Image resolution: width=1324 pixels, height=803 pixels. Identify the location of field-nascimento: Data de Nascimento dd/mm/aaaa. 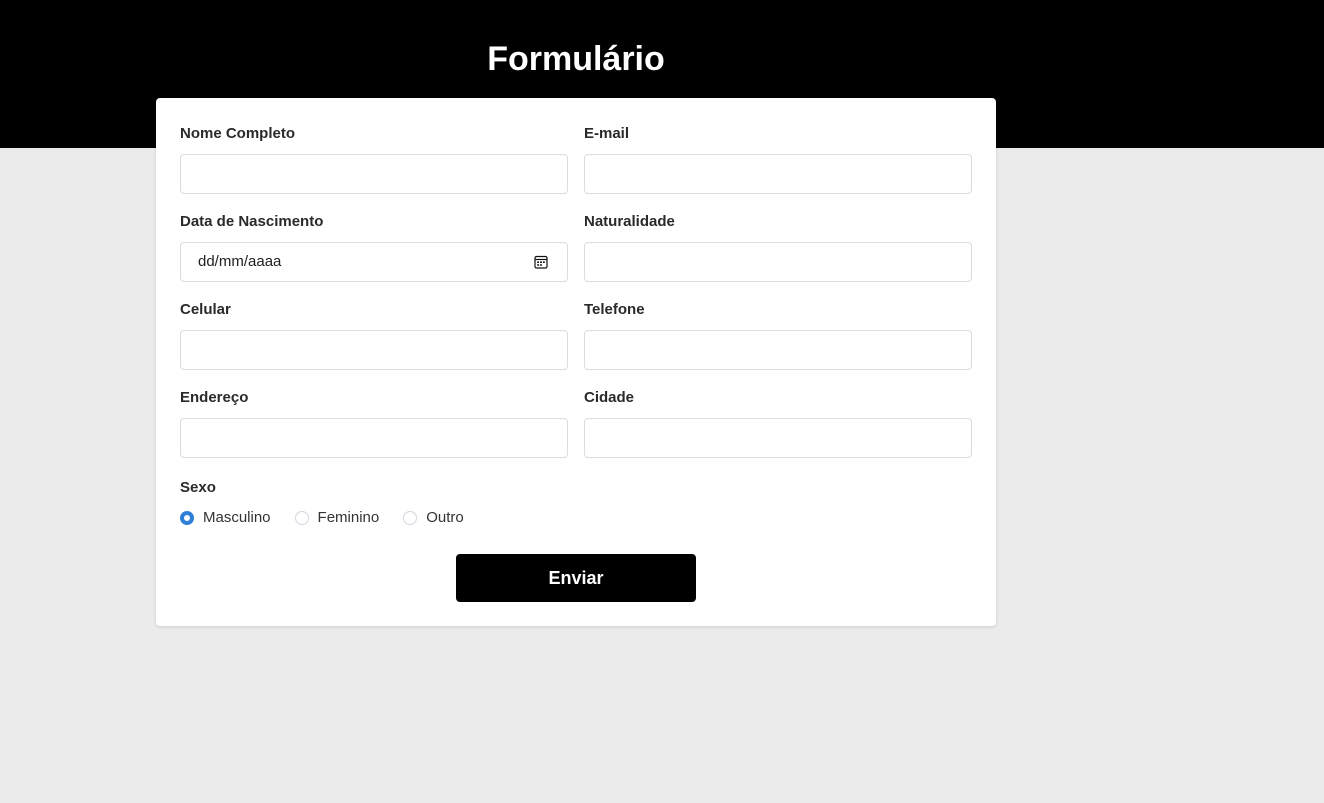
(374, 247).